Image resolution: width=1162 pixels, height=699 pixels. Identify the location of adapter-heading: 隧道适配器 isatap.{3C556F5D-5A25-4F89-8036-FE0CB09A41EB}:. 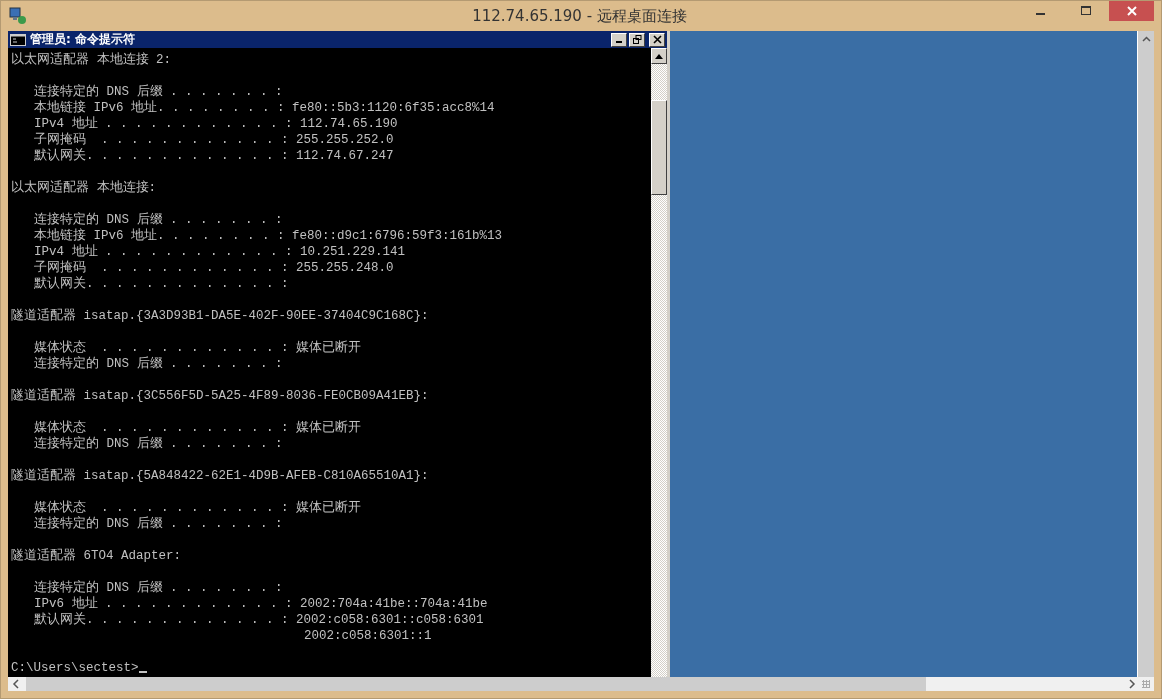
(220, 396).